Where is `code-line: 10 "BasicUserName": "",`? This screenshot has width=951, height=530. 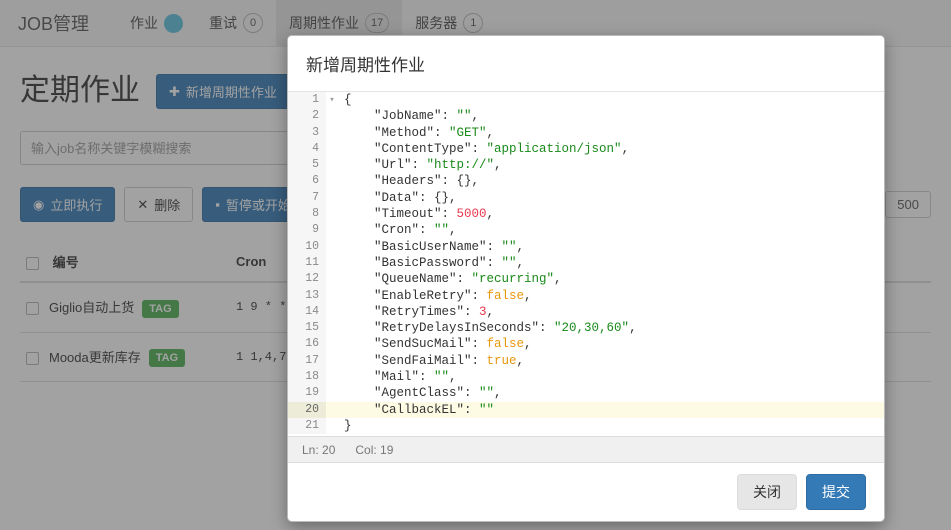 code-line: 10 "BasicUserName": "", is located at coordinates (586, 246).